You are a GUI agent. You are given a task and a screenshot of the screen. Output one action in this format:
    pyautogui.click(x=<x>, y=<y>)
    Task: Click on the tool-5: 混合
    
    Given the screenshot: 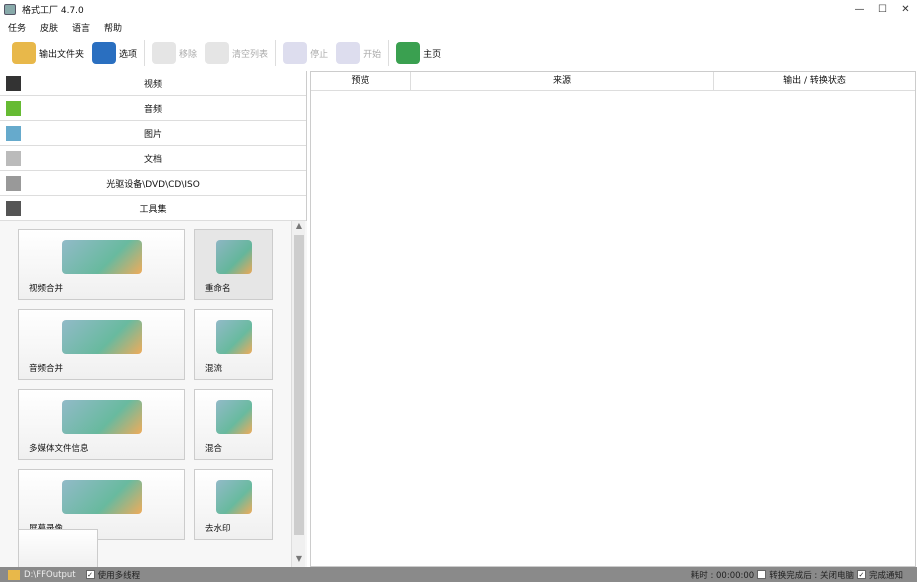 What is the action you would take?
    pyautogui.click(x=233, y=424)
    